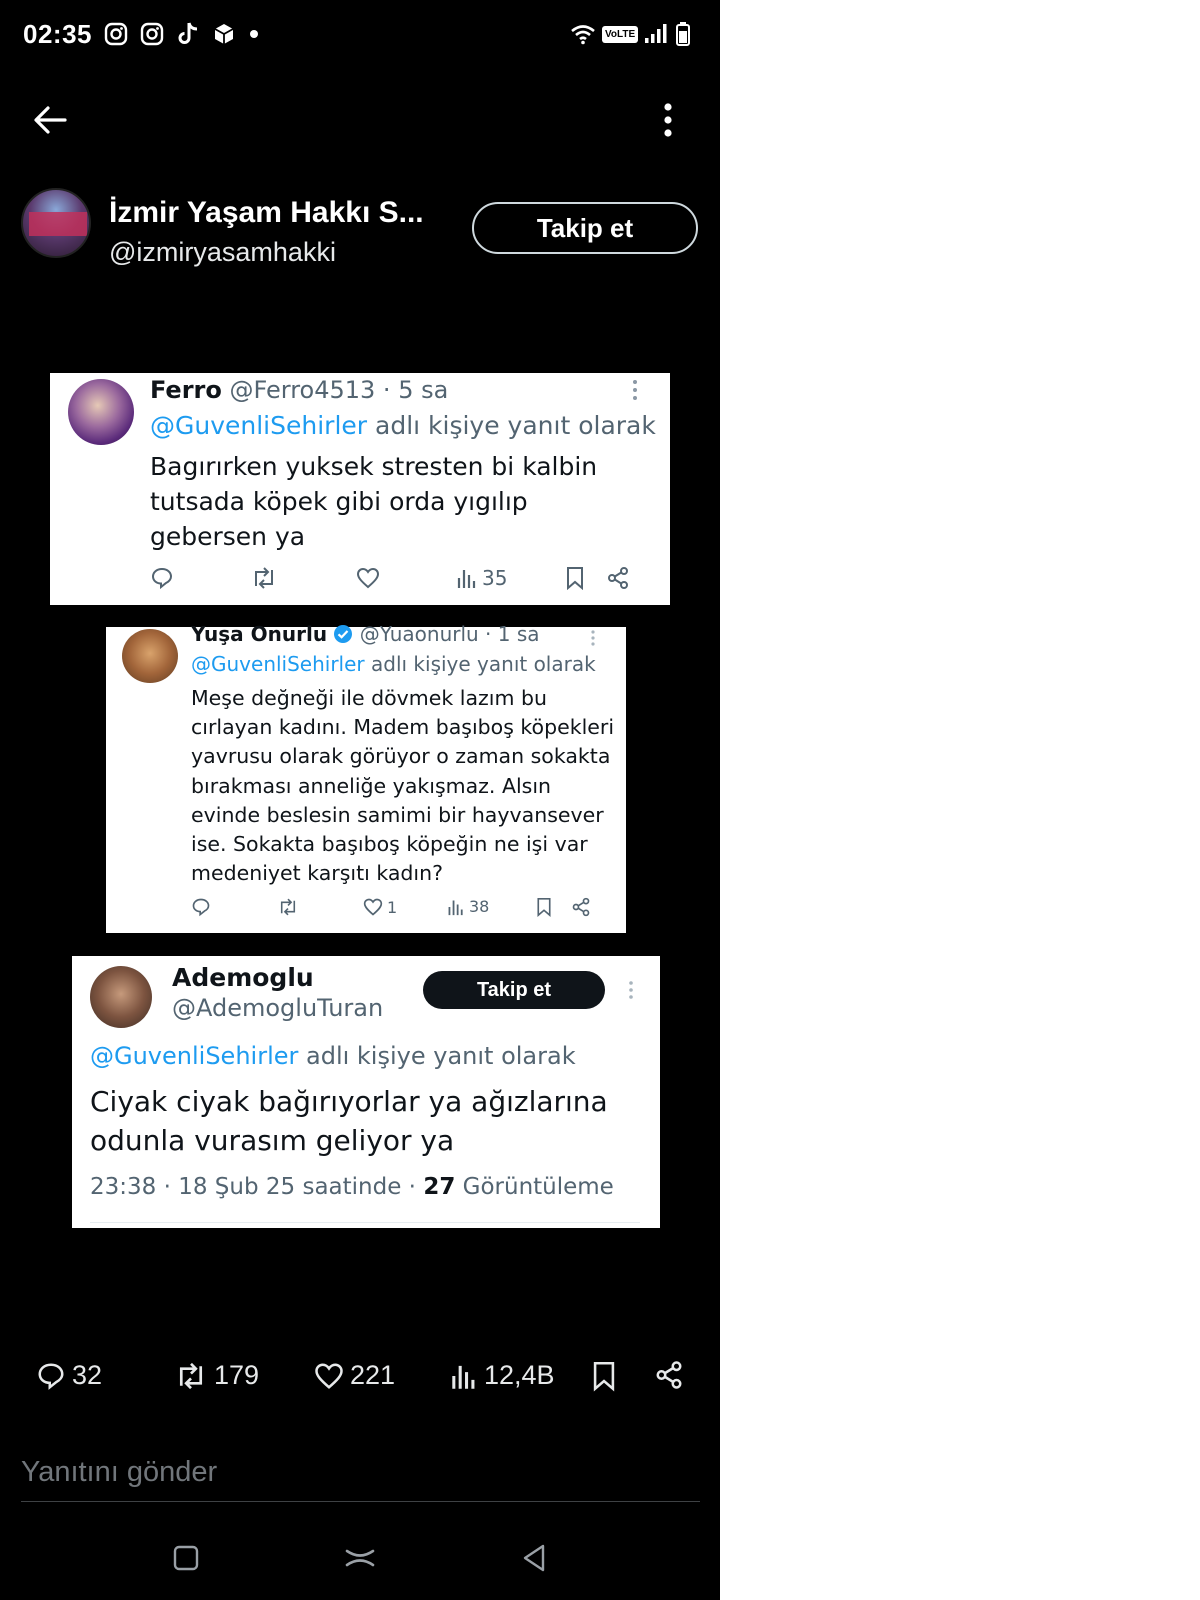 The height and width of the screenshot is (1600, 1200). I want to click on tiktok-icon, so click(188, 33).